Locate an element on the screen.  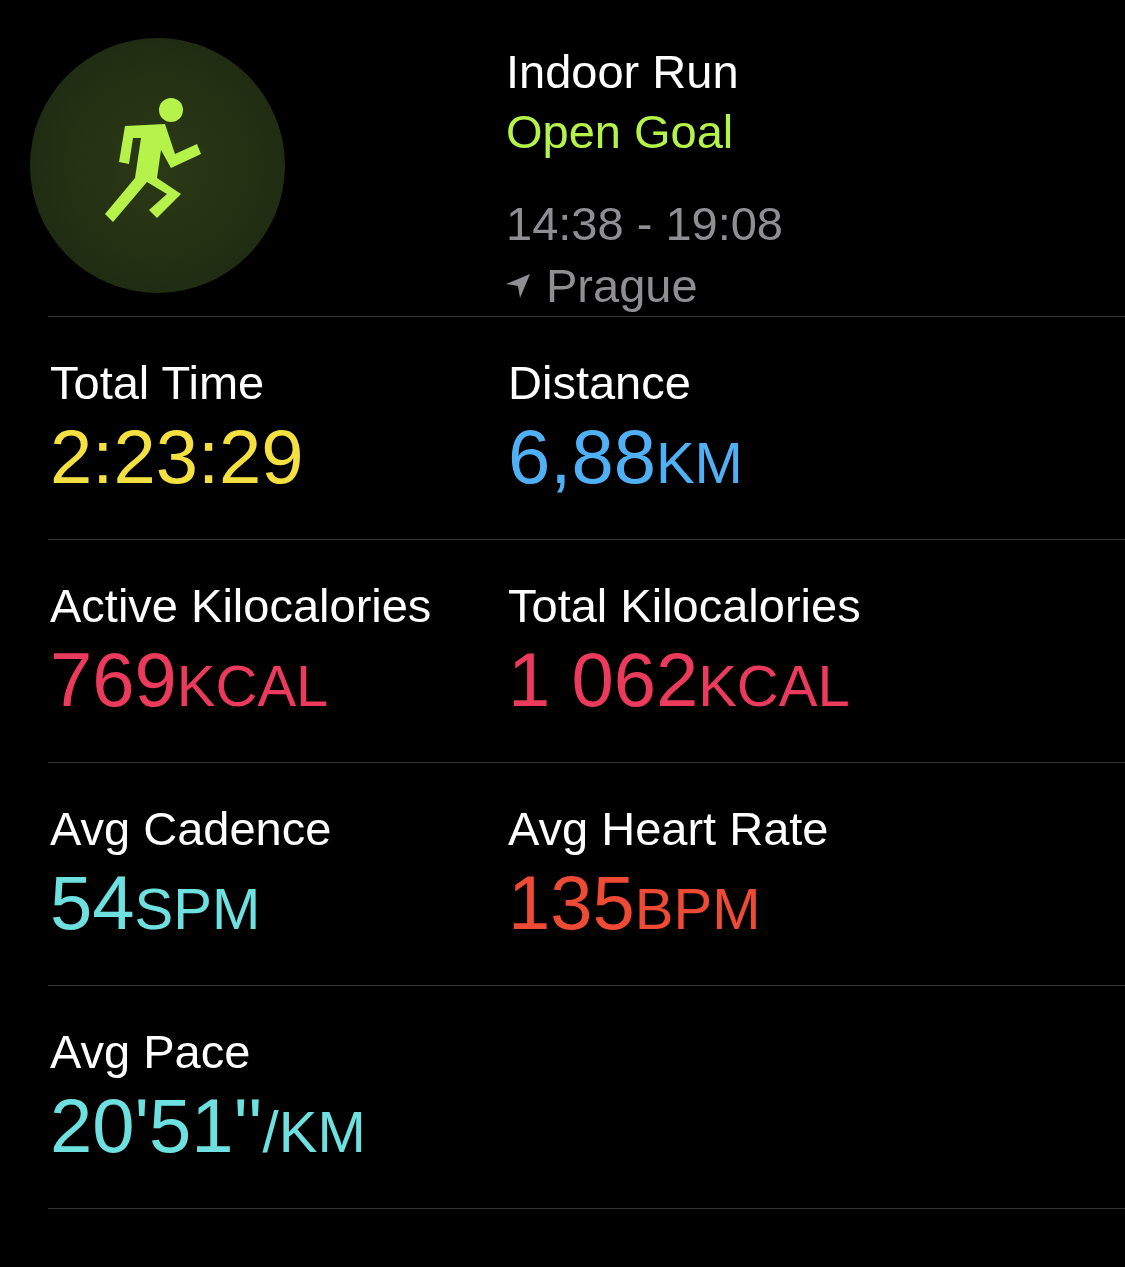
location-name: Prague is located at coordinates (622, 286).